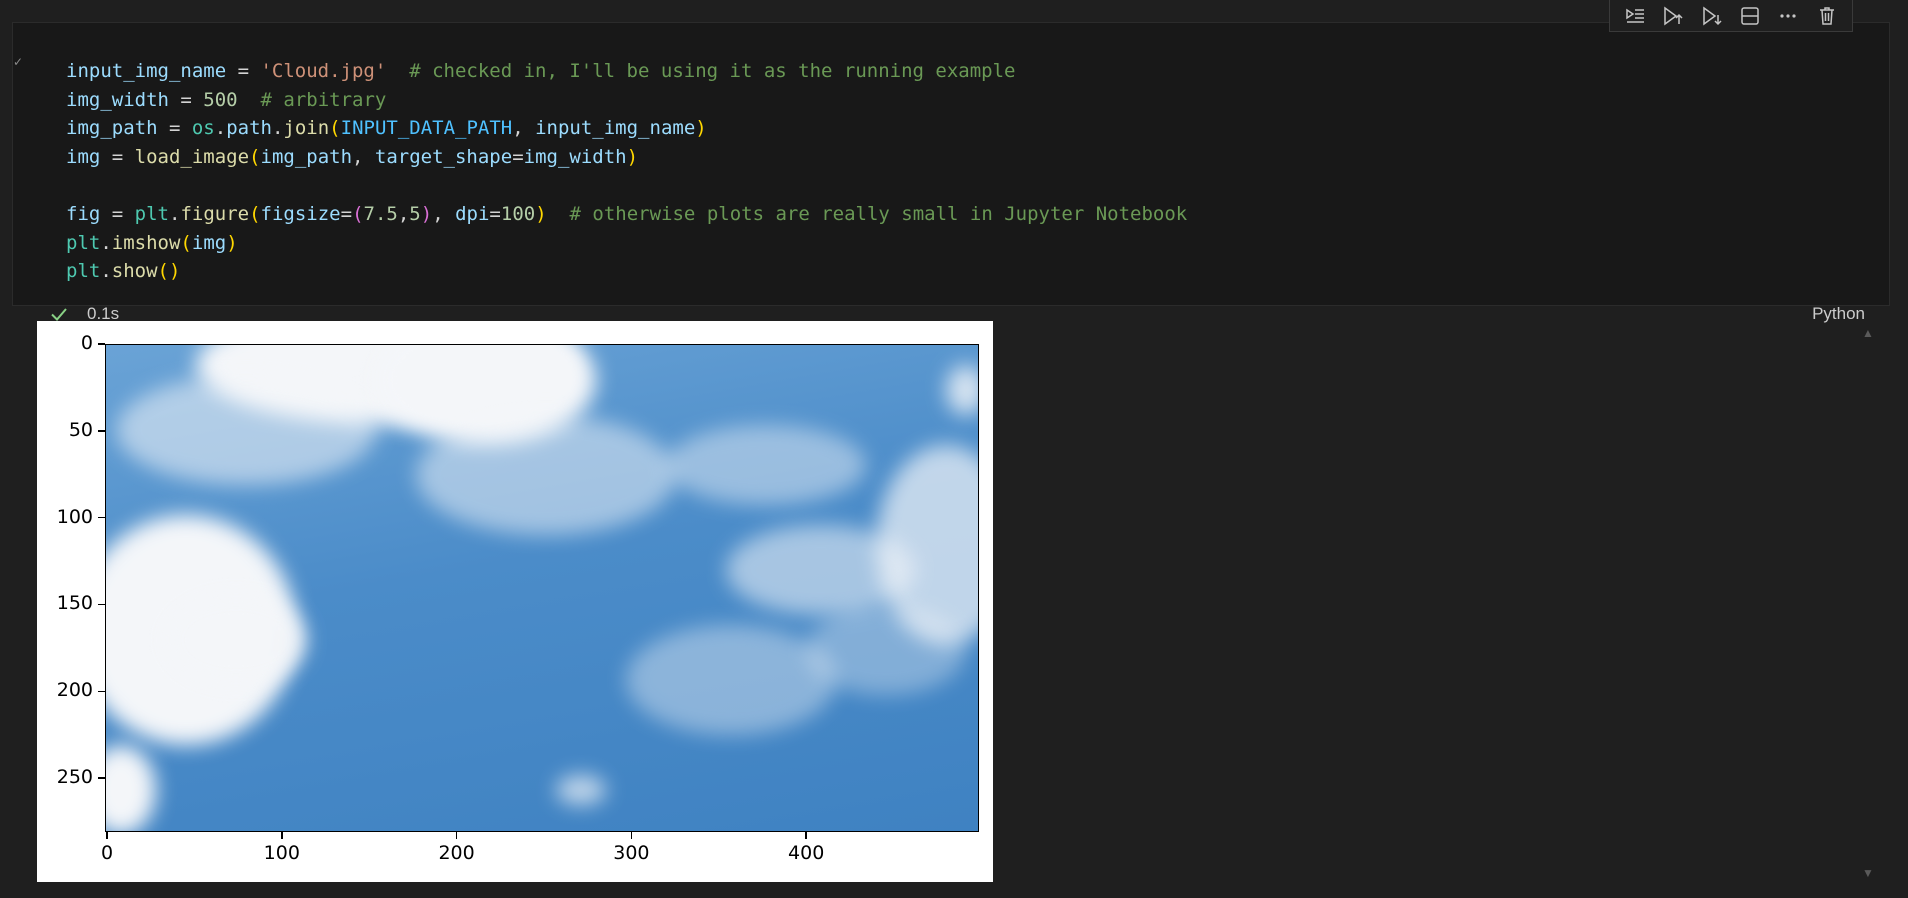 This screenshot has height=898, width=1908. Describe the element at coordinates (1838, 314) in the screenshot. I see `kernel-language: Python` at that location.